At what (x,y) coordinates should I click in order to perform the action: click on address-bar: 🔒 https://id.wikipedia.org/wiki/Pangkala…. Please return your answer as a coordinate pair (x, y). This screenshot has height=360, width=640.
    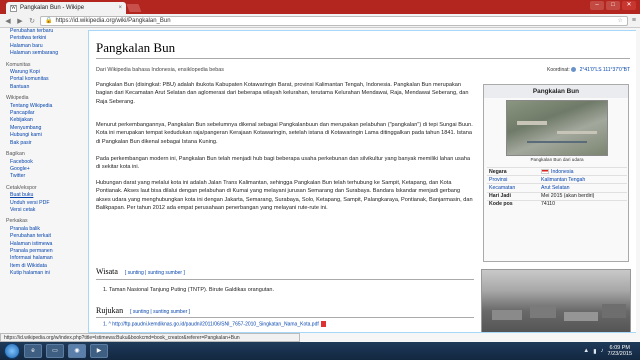
    Looking at the image, I should click on (334, 20).